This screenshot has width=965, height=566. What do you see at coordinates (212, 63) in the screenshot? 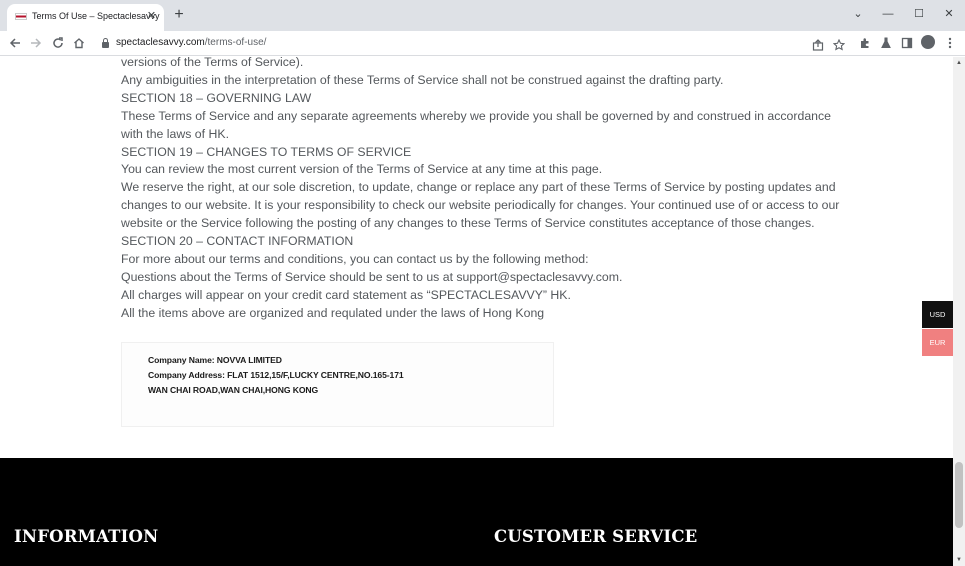
I see `terms-paragraph-line: versions of the Terms of Service).` at bounding box center [212, 63].